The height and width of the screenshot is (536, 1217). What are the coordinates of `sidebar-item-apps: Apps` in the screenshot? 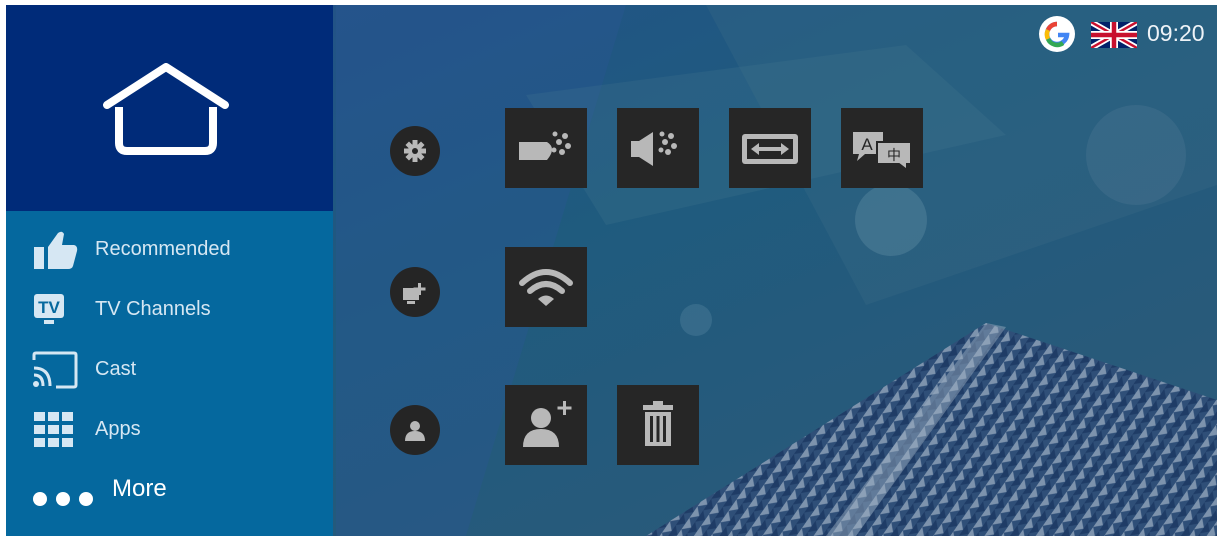 It's located at (169, 428).